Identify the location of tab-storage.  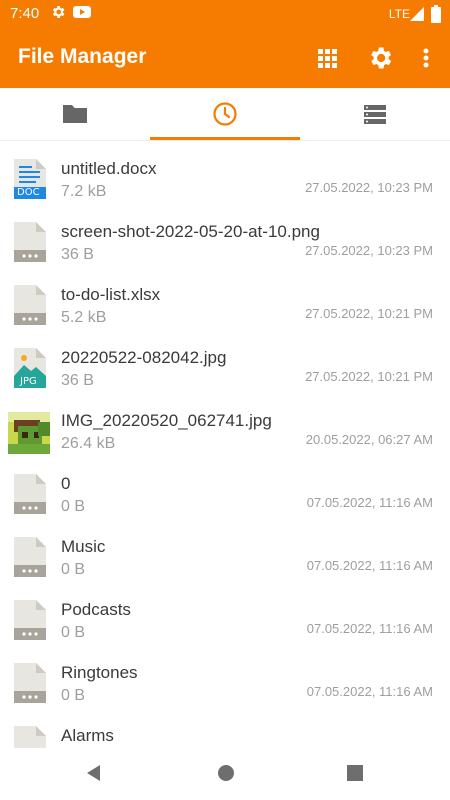
(375, 114).